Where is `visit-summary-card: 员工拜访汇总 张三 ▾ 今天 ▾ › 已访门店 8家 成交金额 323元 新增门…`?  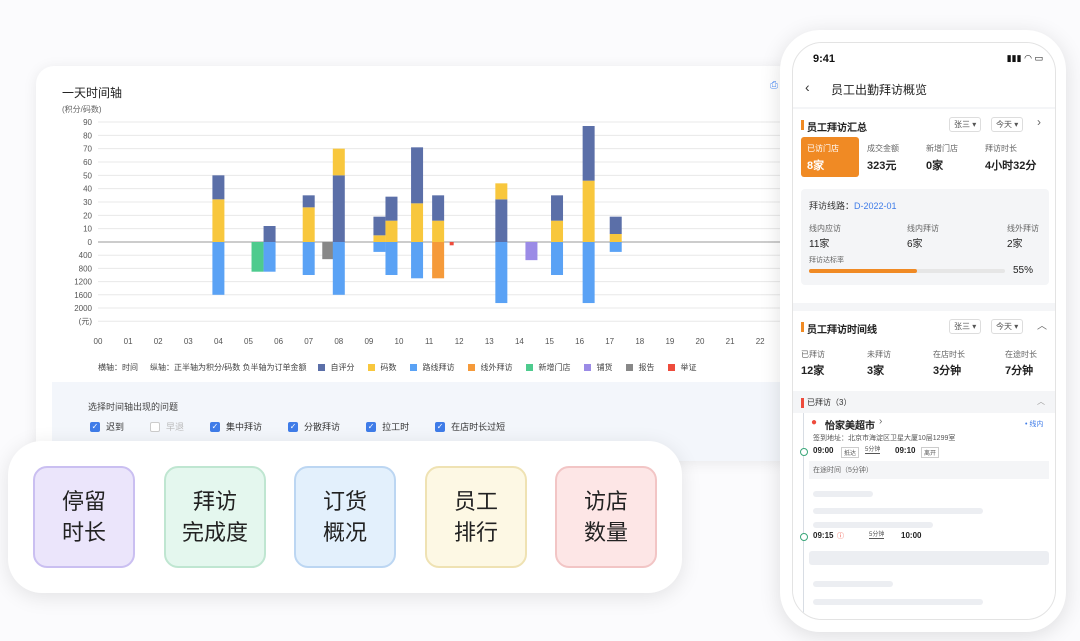
visit-summary-card: 员工拜访汇总 张三 ▾ 今天 ▾ › 已访门店 8家 成交金额 323元 新增门… is located at coordinates (924, 206).